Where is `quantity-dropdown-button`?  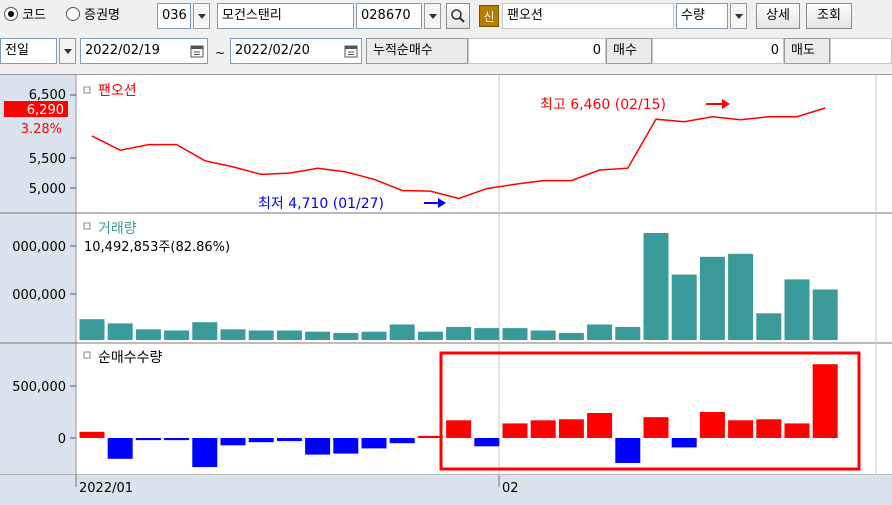
quantity-dropdown-button is located at coordinates (738, 16).